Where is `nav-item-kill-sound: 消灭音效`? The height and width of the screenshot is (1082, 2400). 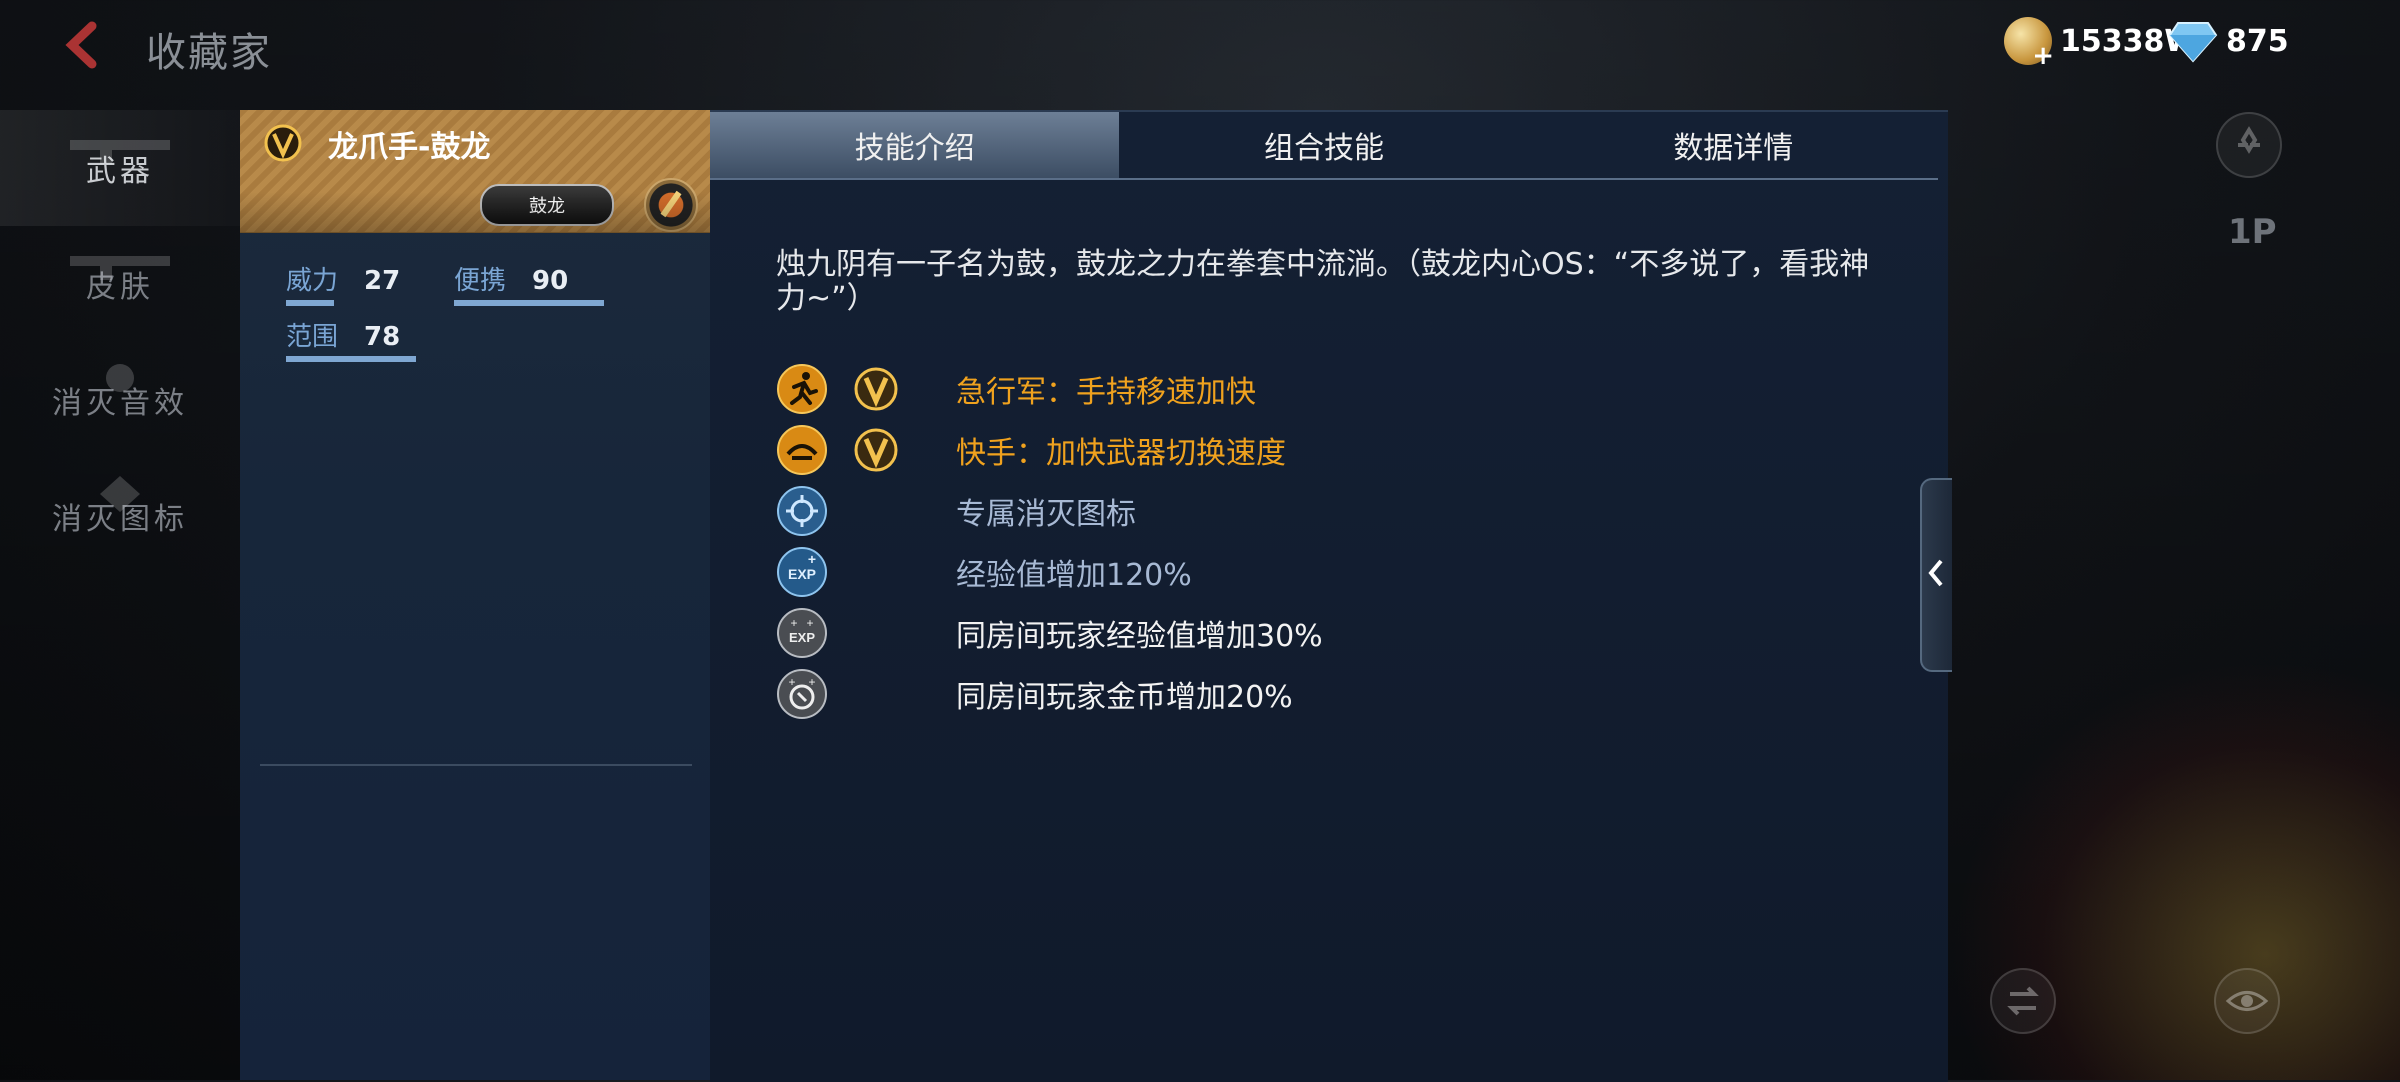 nav-item-kill-sound: 消灭音效 is located at coordinates (120, 400).